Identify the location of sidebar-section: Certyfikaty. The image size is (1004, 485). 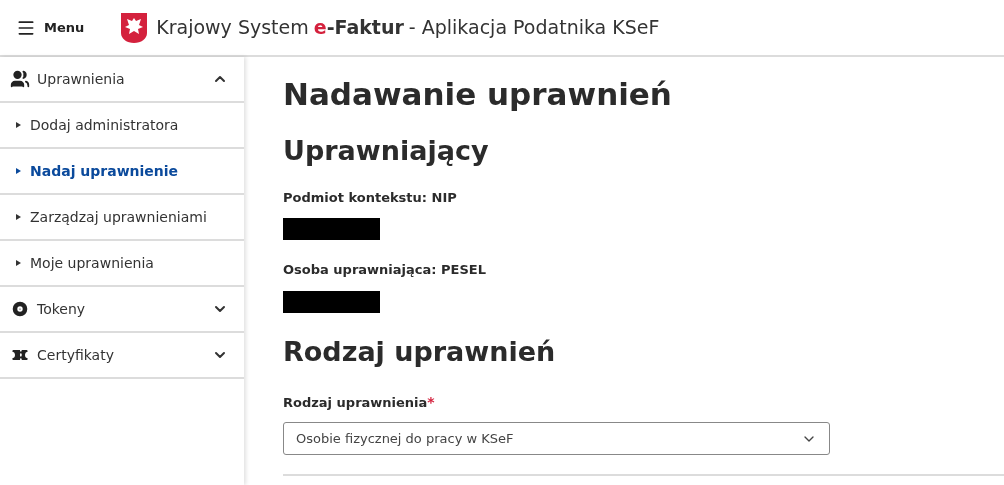
(122, 356).